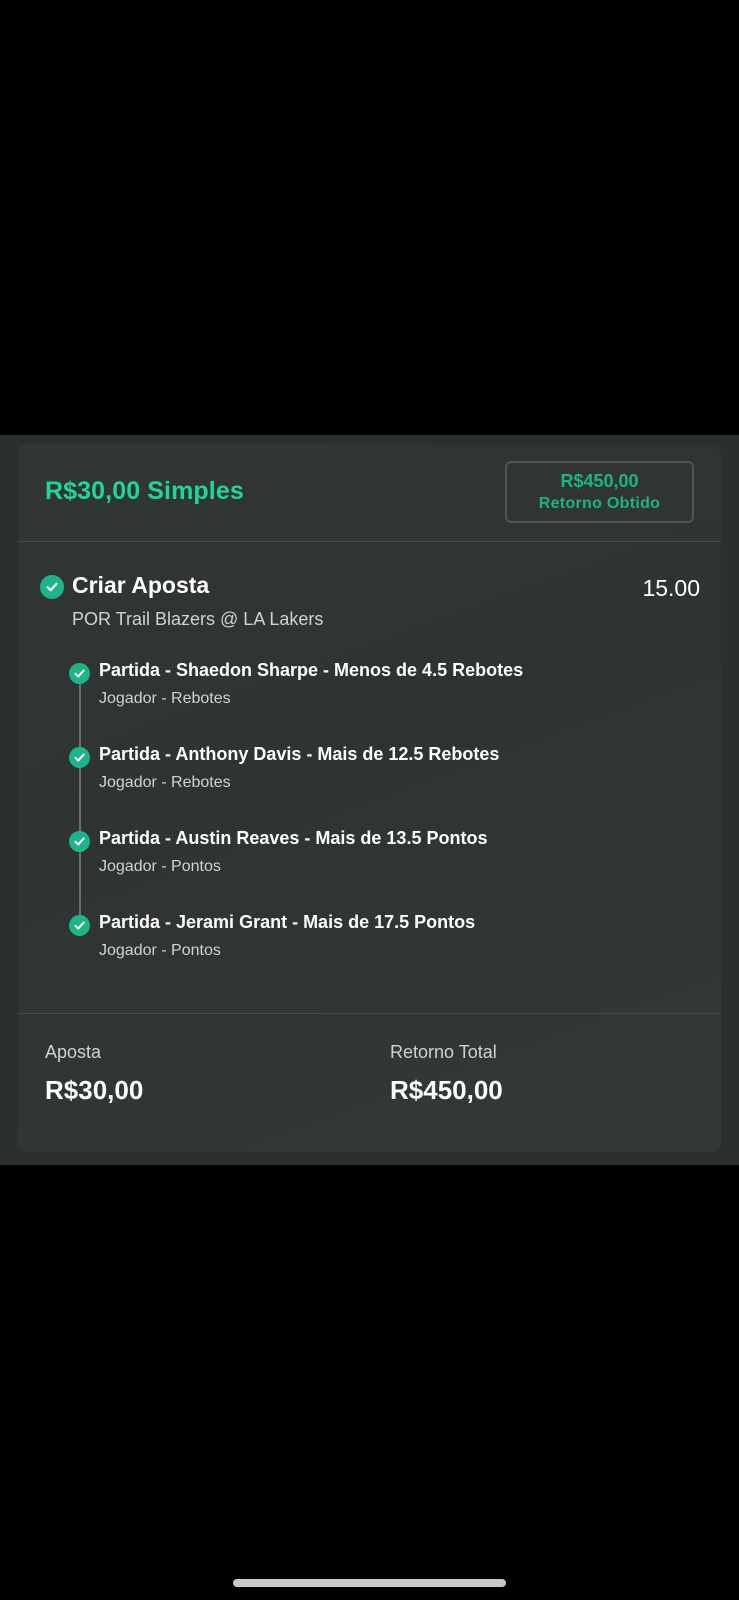 The image size is (739, 1600). I want to click on stake-value: R$30,00, so click(94, 1090).